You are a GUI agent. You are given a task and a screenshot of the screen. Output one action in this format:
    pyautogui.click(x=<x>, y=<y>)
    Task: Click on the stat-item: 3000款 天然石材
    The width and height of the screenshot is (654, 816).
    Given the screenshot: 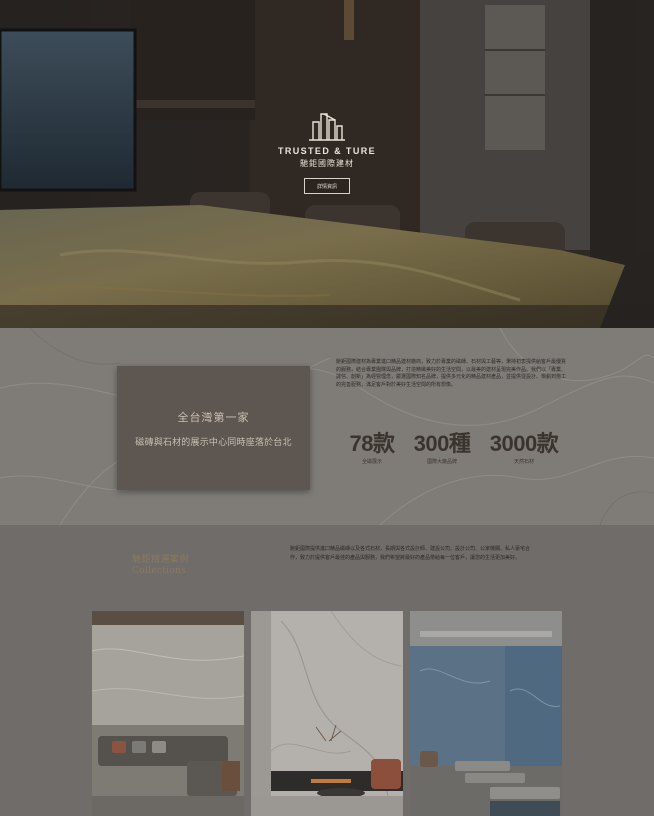 What is the action you would take?
    pyautogui.click(x=524, y=448)
    